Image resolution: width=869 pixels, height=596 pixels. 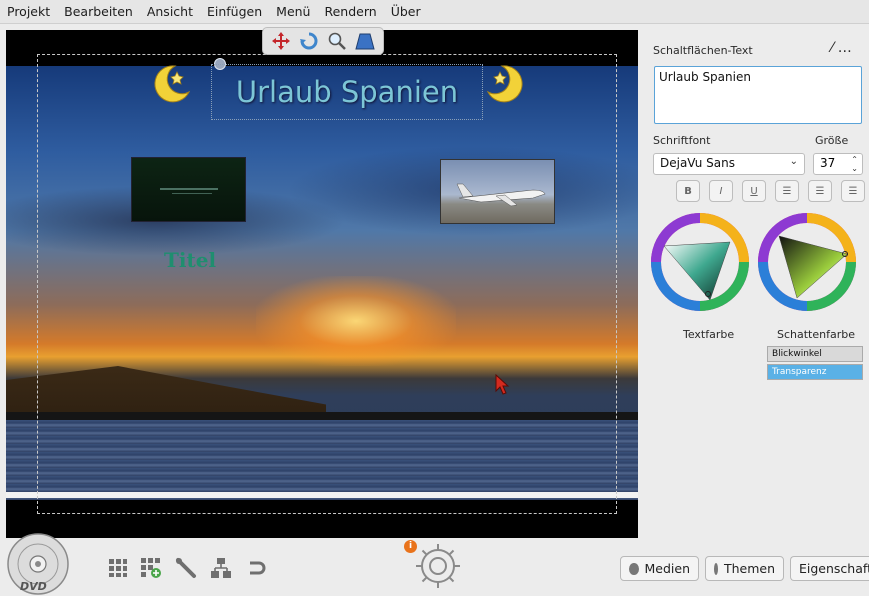 What do you see at coordinates (234, 11) in the screenshot?
I see `menu-einfuegen: Einfügen` at bounding box center [234, 11].